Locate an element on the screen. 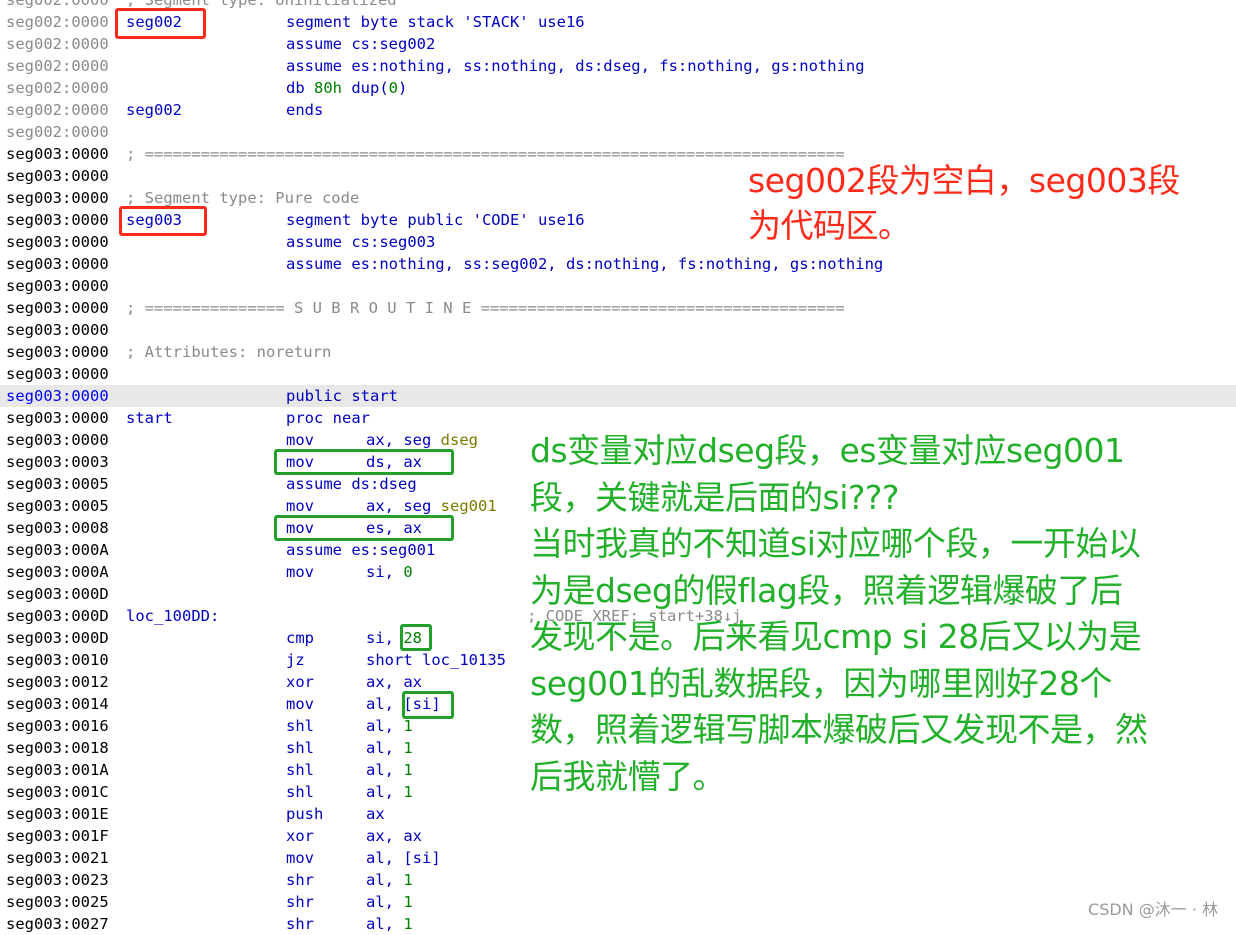  line-address: seg003:0005 is located at coordinates (57, 484).